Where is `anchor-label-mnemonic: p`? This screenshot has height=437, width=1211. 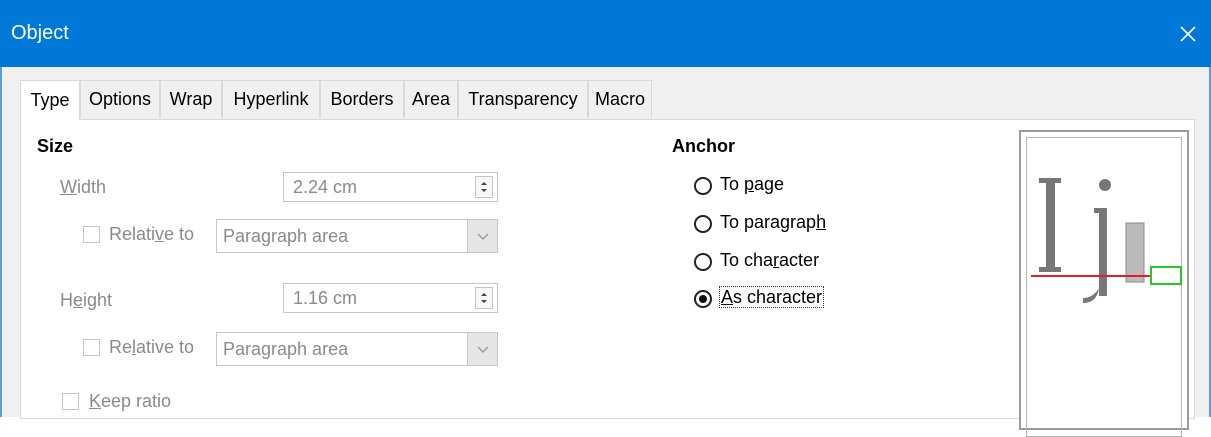
anchor-label-mnemonic: p is located at coordinates (749, 184).